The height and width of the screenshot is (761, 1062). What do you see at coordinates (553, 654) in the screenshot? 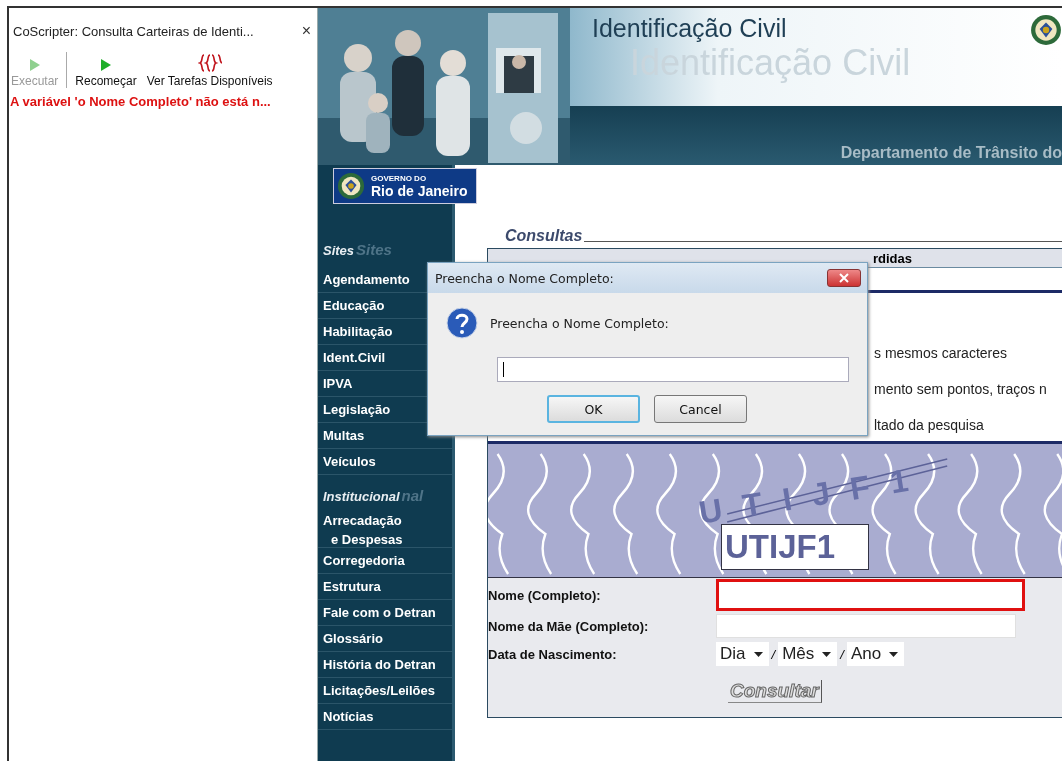
I see `field-label: Data de Nascimento:` at bounding box center [553, 654].